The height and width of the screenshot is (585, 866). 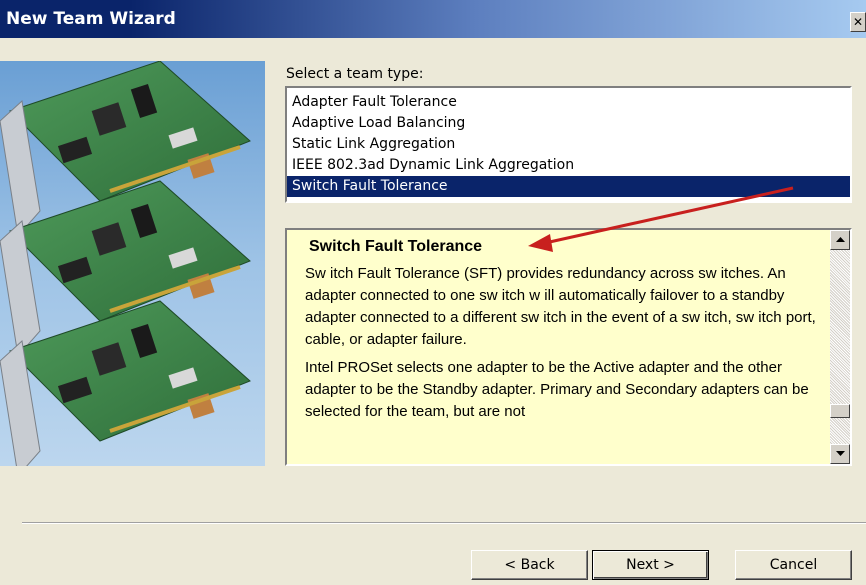 I want to click on next-button: Next >, so click(x=650, y=565).